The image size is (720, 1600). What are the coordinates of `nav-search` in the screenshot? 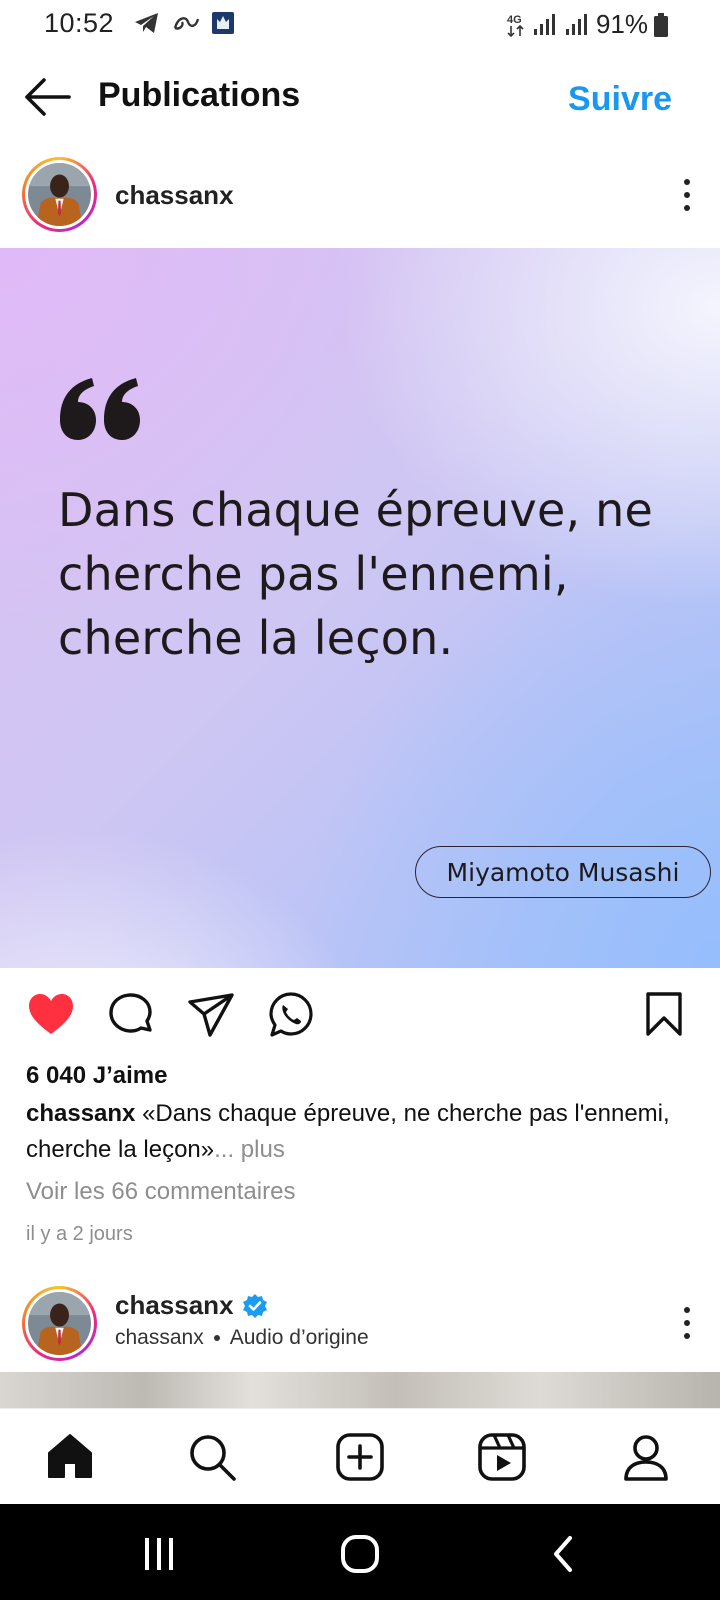 It's located at (212, 1457).